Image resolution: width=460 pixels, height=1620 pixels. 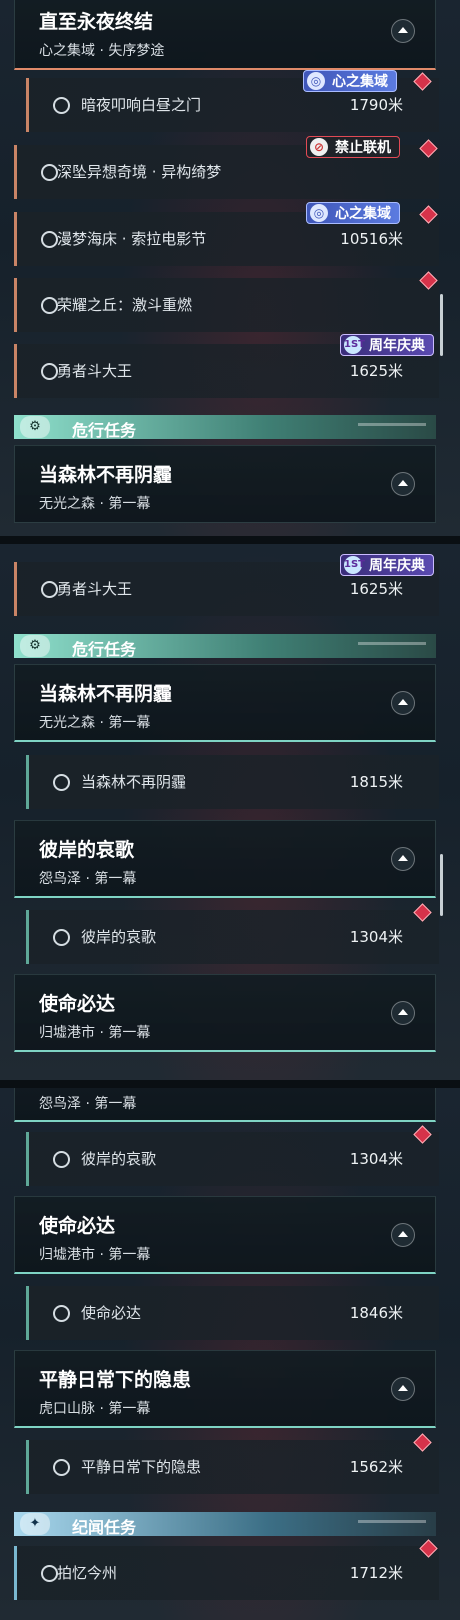 I want to click on quest-chain-title: 直至永夜终结, so click(x=96, y=22).